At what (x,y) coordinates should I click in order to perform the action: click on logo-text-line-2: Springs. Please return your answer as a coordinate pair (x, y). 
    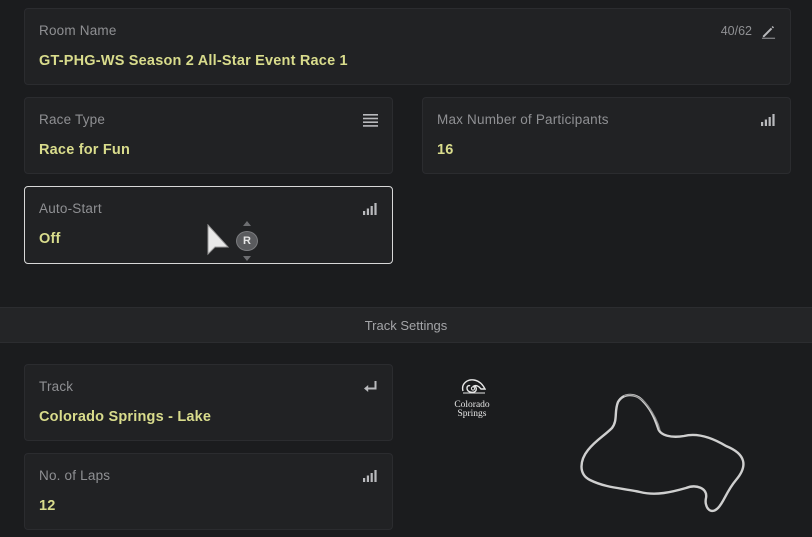
    Looking at the image, I should click on (472, 414).